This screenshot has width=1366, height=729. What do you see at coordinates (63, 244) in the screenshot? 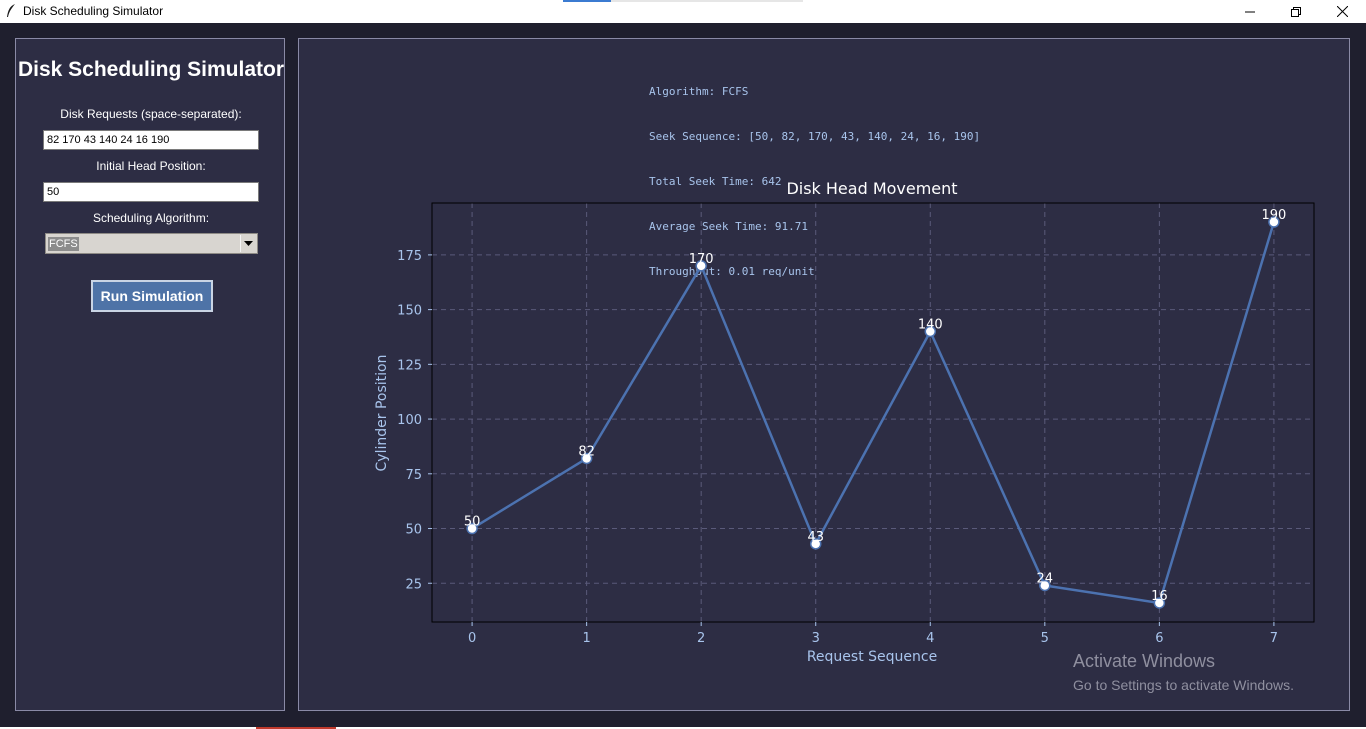
I see `algorithm-selected-value: FCFS` at bounding box center [63, 244].